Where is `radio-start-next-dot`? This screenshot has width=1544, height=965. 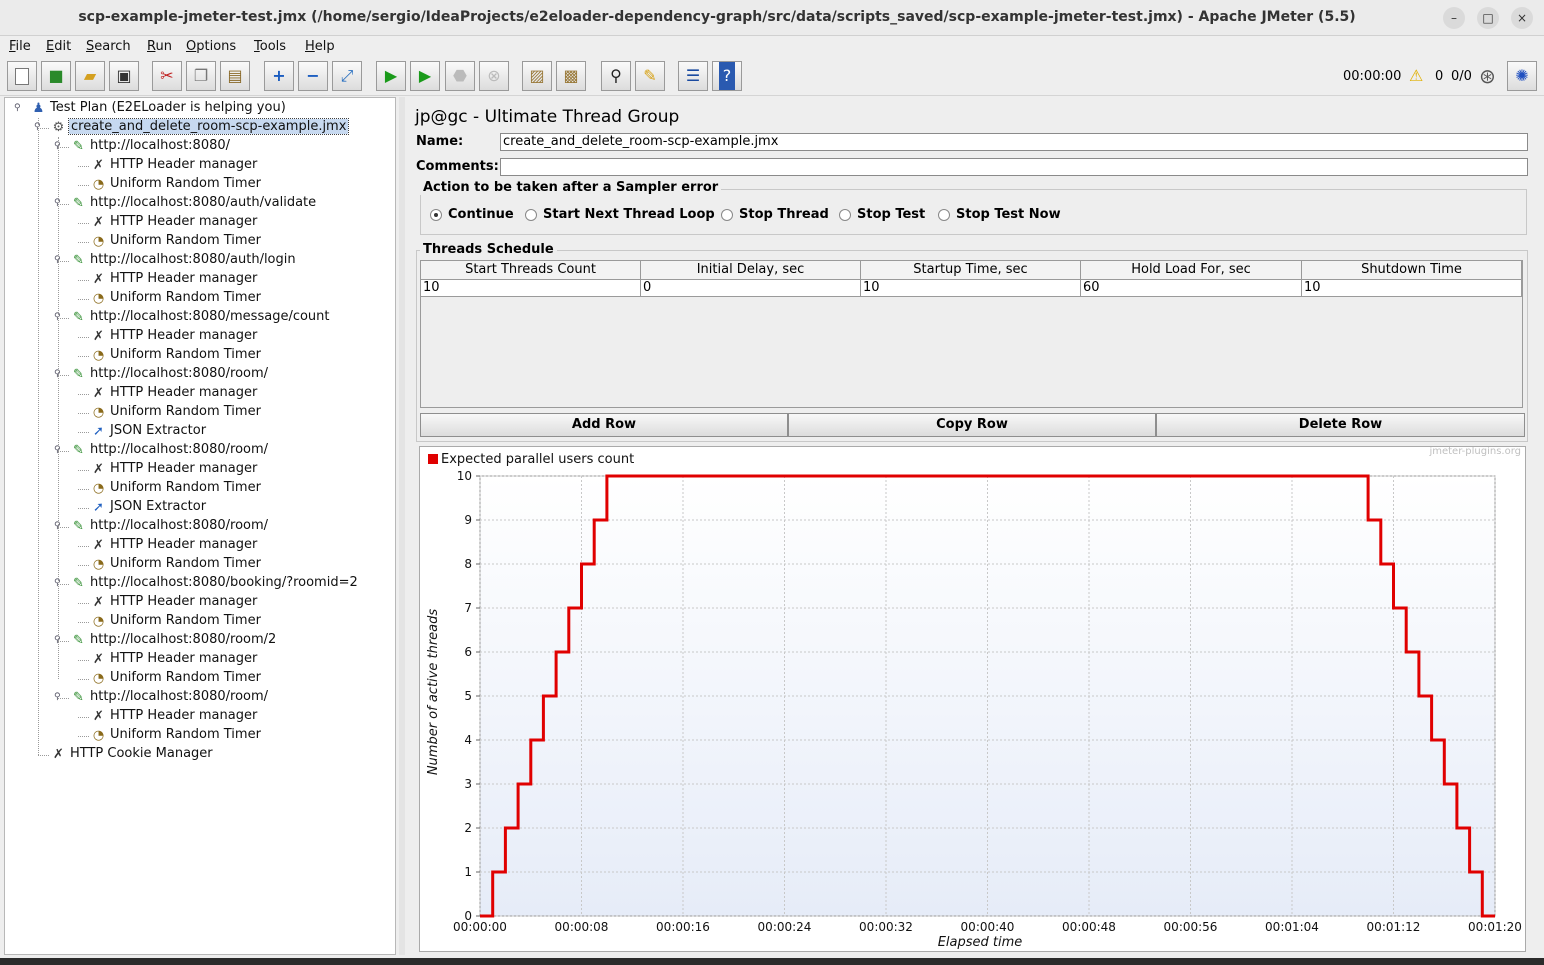 radio-start-next-dot is located at coordinates (531, 215).